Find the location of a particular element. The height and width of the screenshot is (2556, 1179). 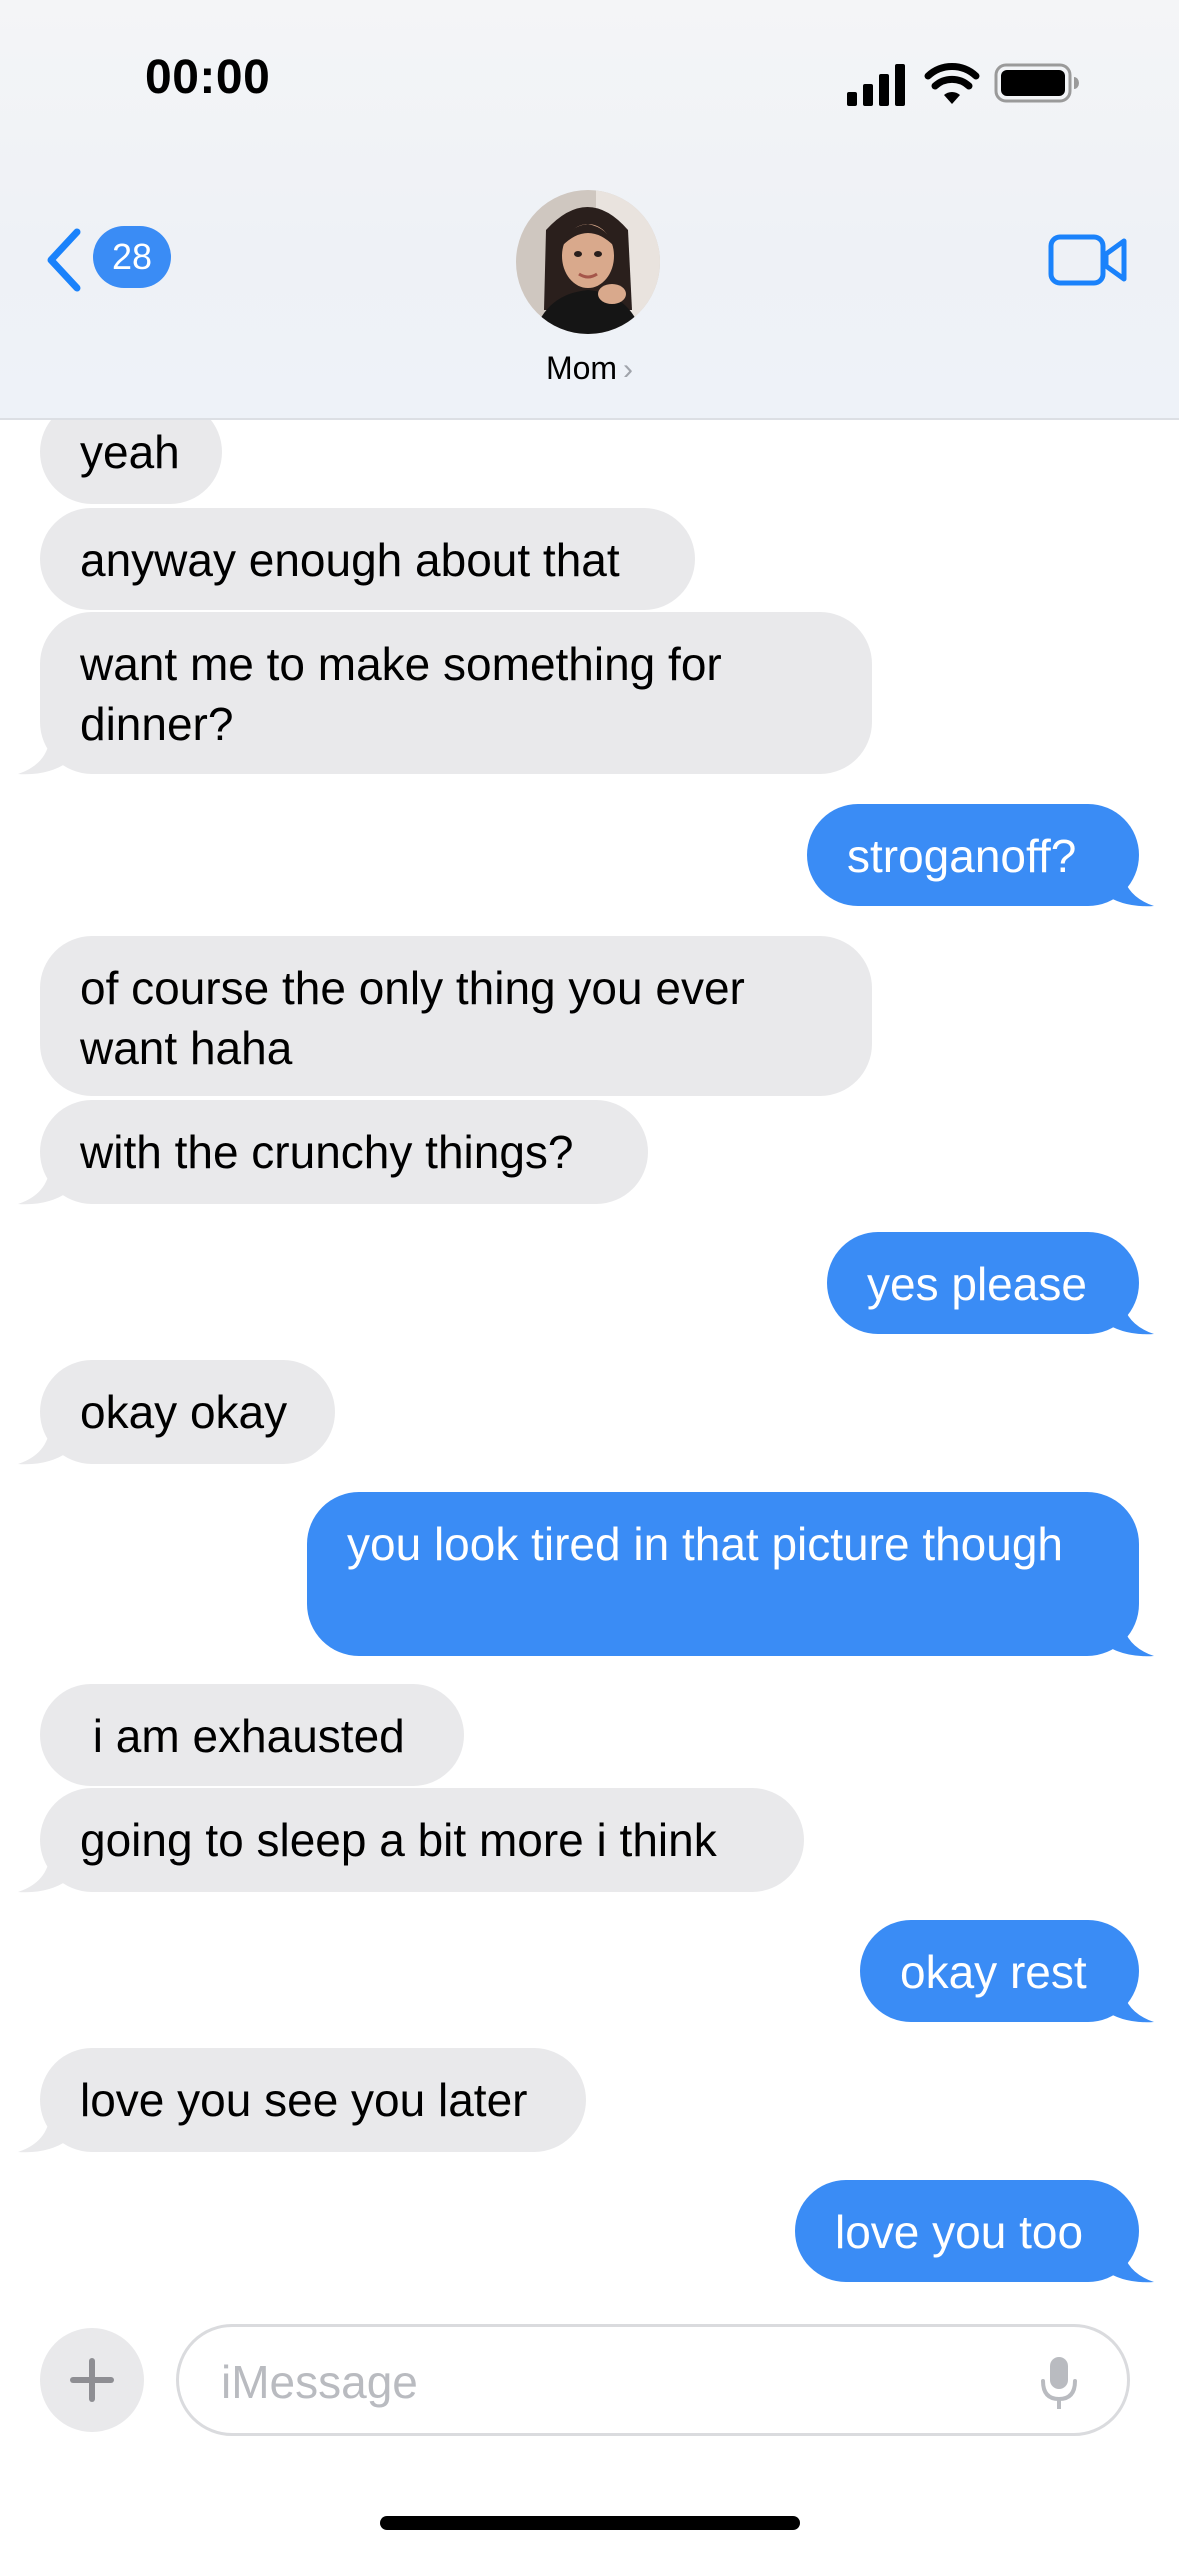

contact-name-label: Mom is located at coordinates (581, 368).